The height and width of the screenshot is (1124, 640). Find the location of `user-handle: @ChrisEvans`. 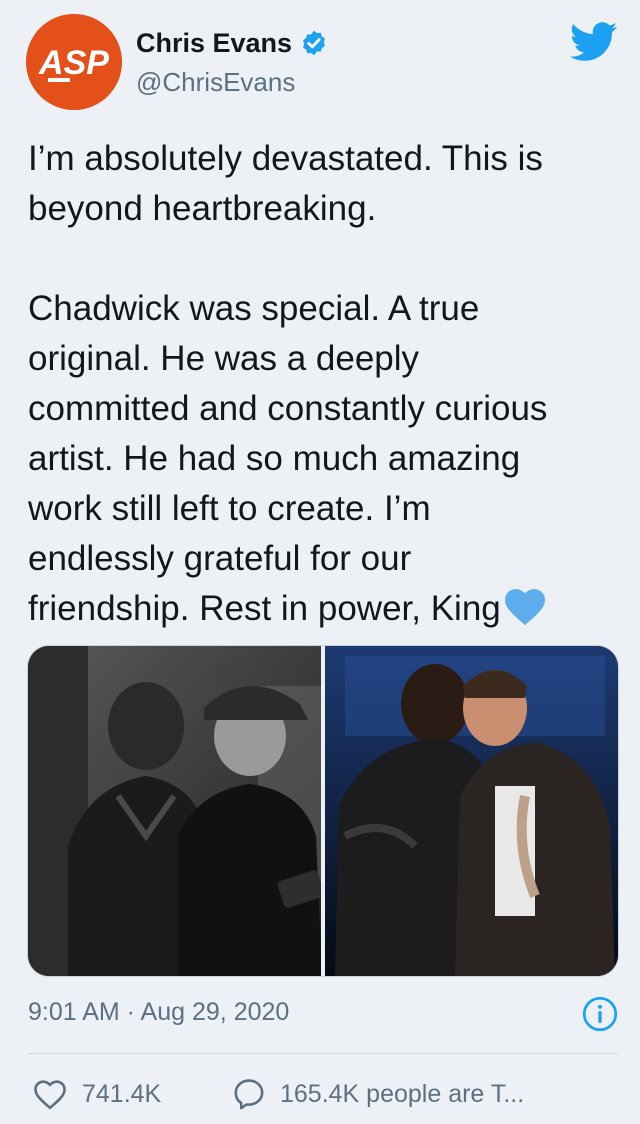

user-handle: @ChrisEvans is located at coordinates (215, 82).